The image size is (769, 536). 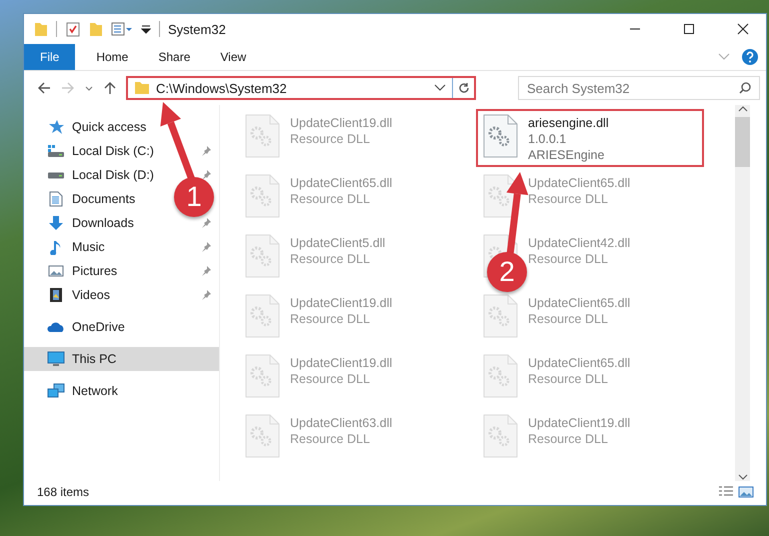 I want to click on up-icon, so click(x=110, y=88).